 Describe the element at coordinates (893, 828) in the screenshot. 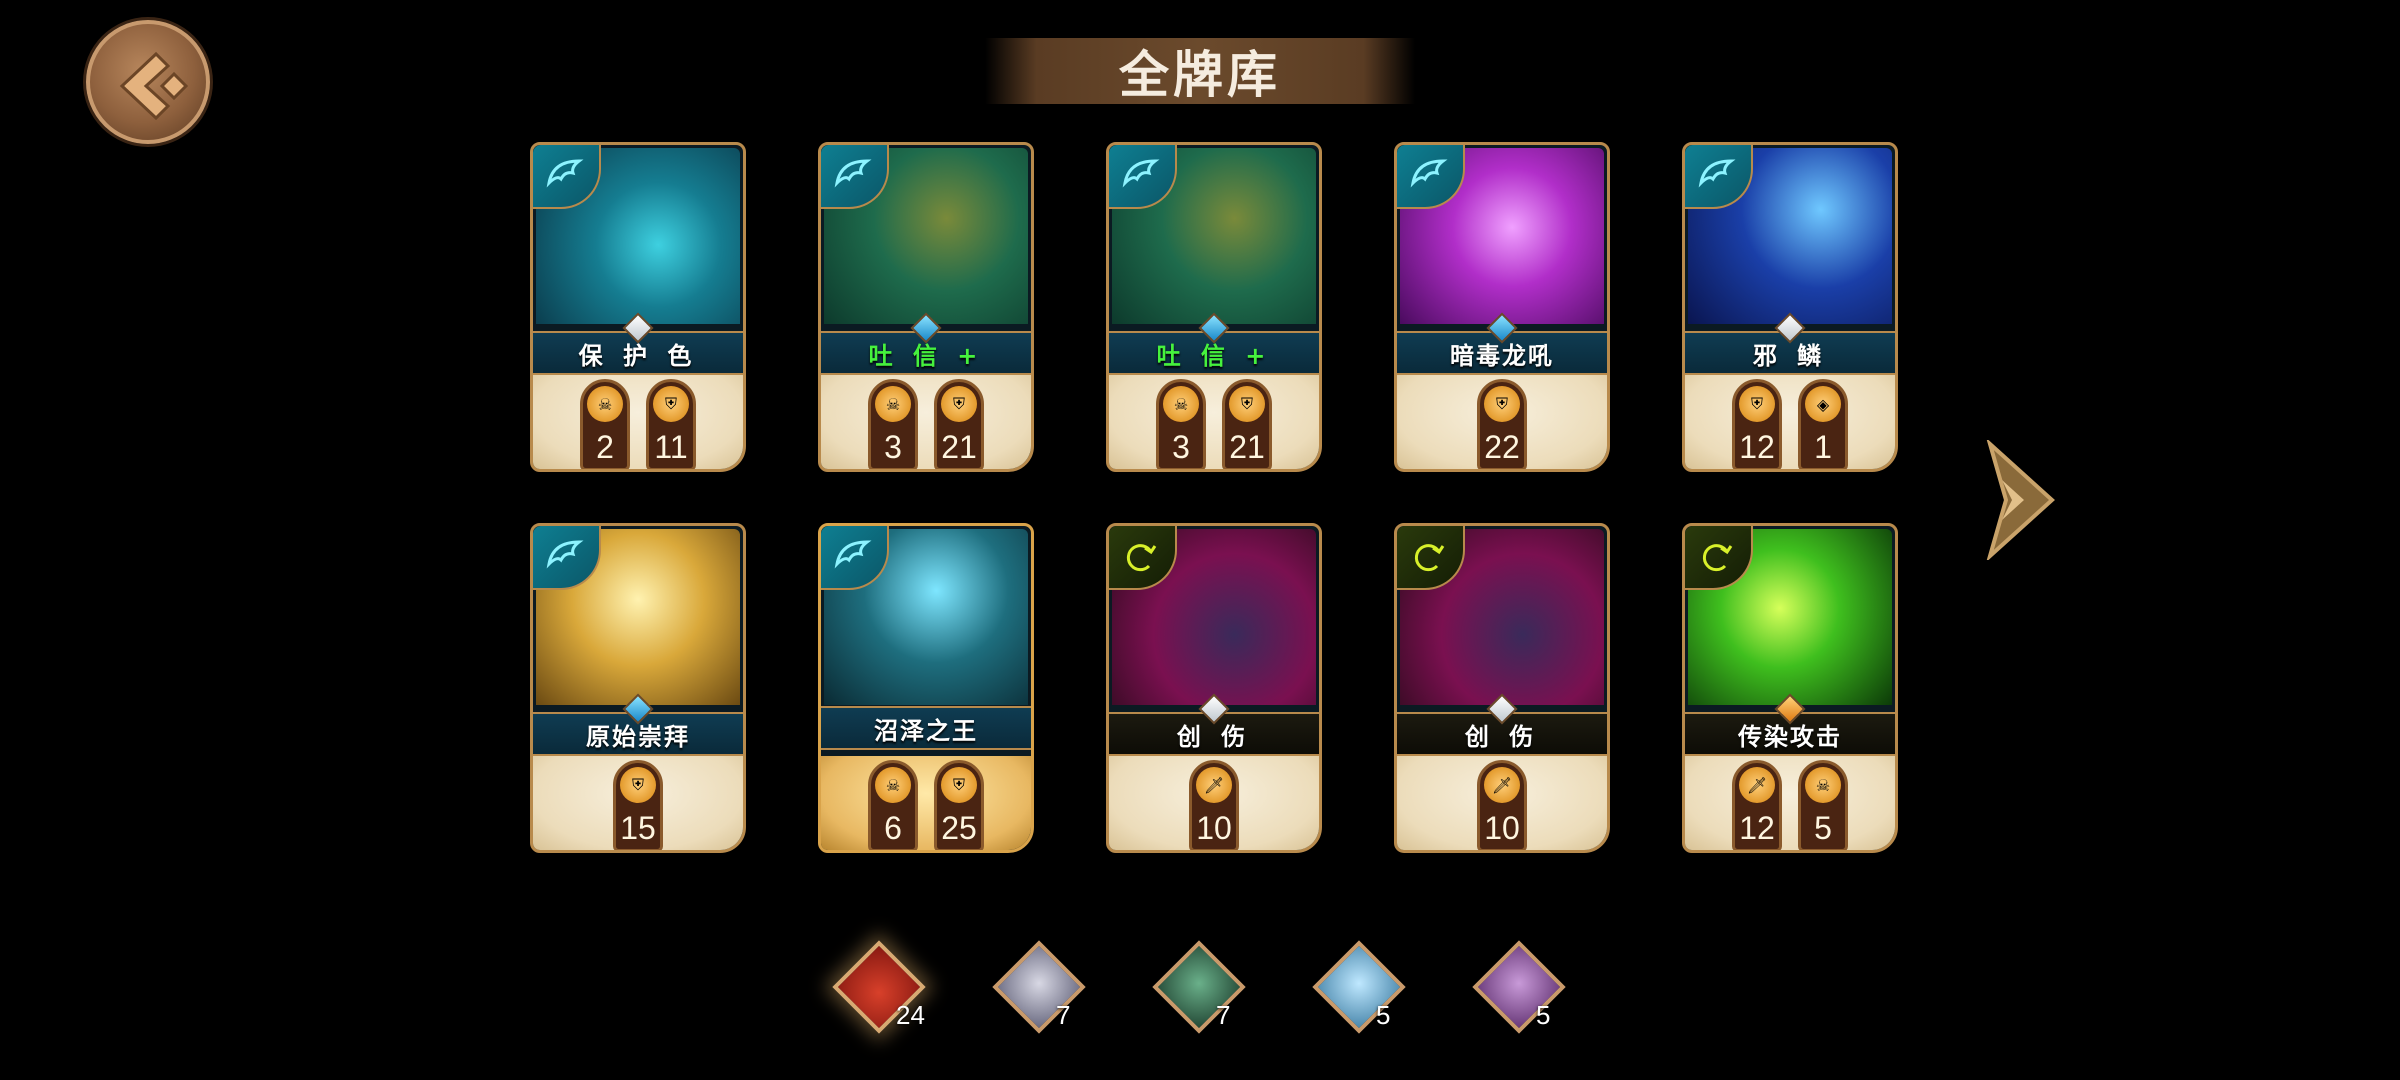

I see `stat-value: 6` at that location.